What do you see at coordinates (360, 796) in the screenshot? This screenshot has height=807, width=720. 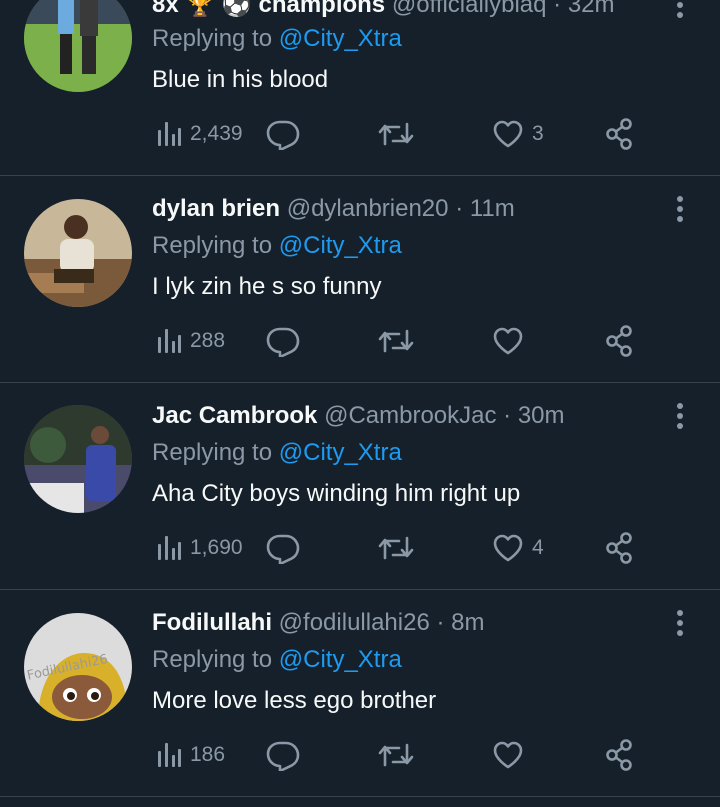 I see `divider` at bounding box center [360, 796].